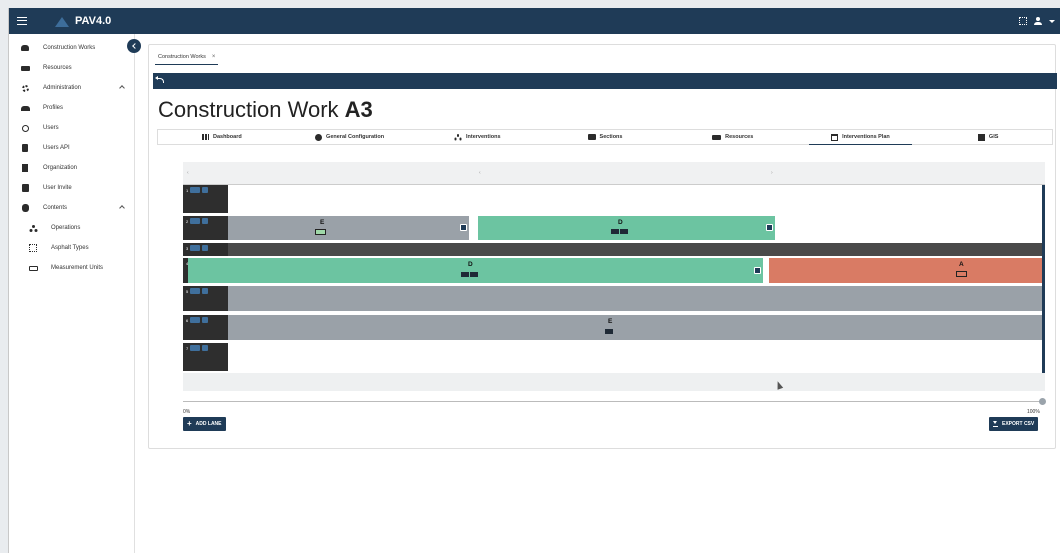  I want to click on undo-icon, so click(159, 79).